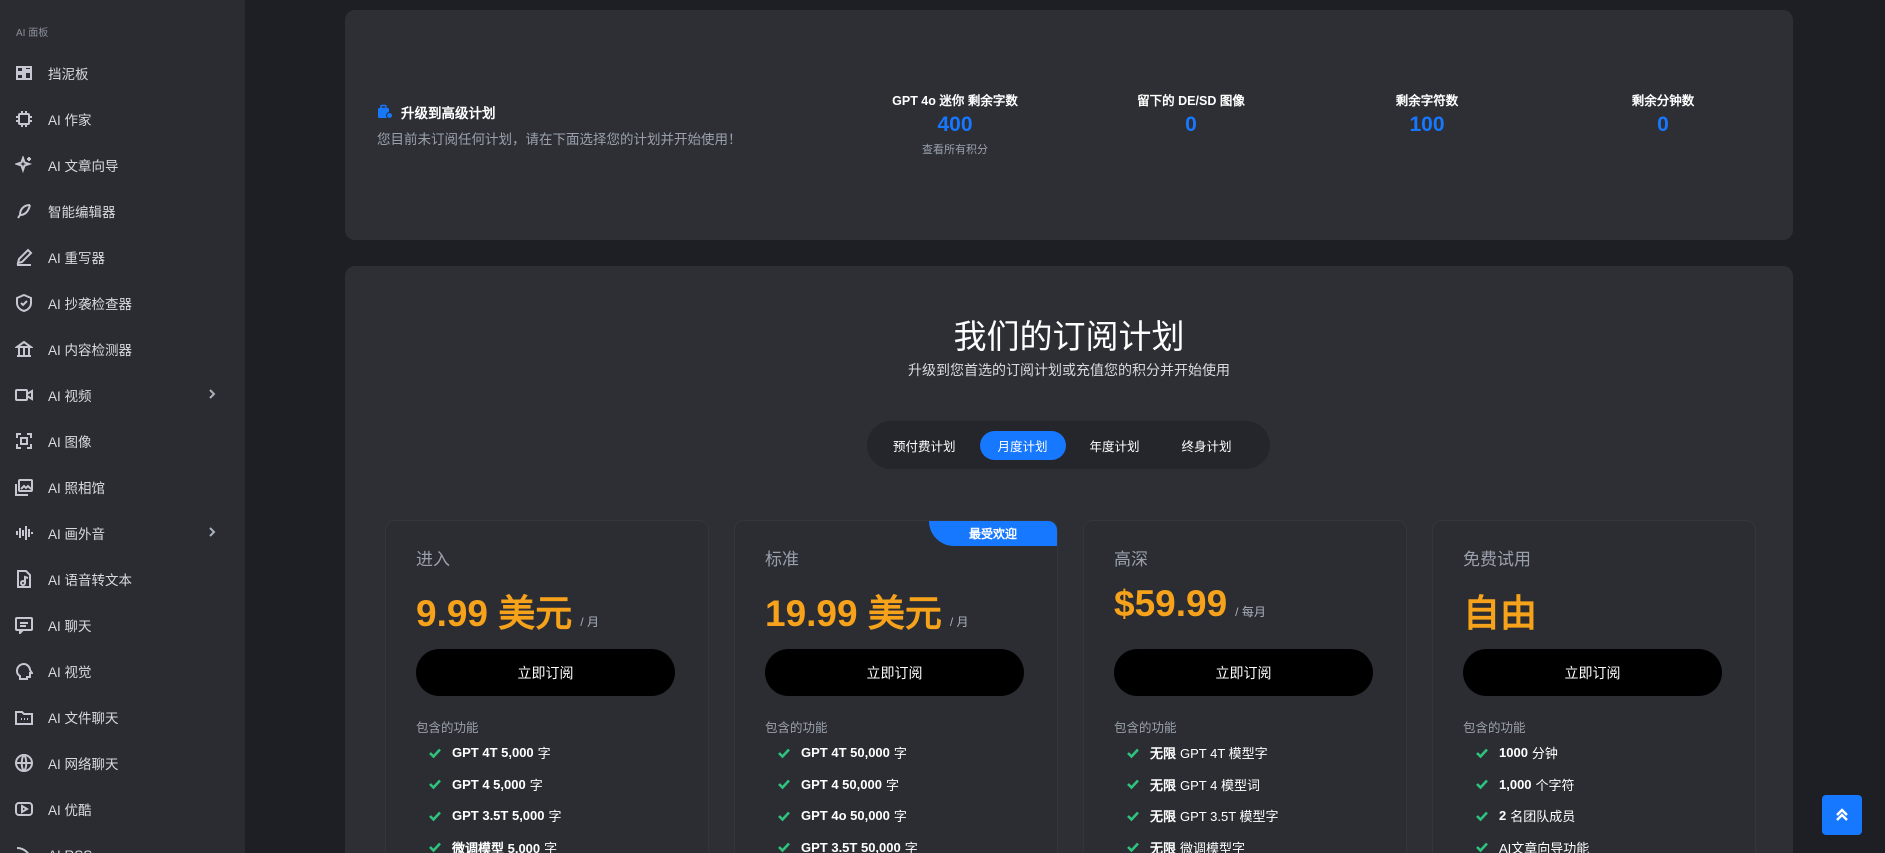  What do you see at coordinates (122, 395) in the screenshot?
I see `sidebar-item-7: AI 视频` at bounding box center [122, 395].